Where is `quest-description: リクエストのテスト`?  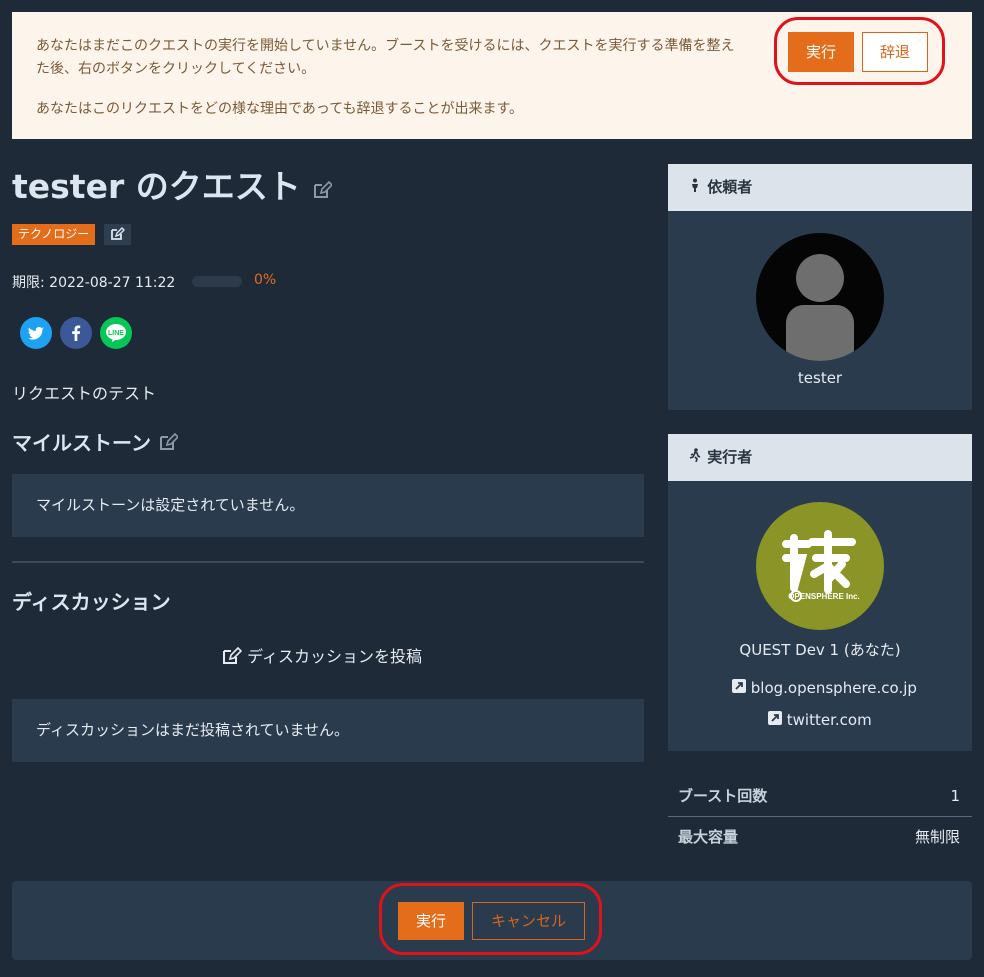 quest-description: リクエストのテスト is located at coordinates (84, 393).